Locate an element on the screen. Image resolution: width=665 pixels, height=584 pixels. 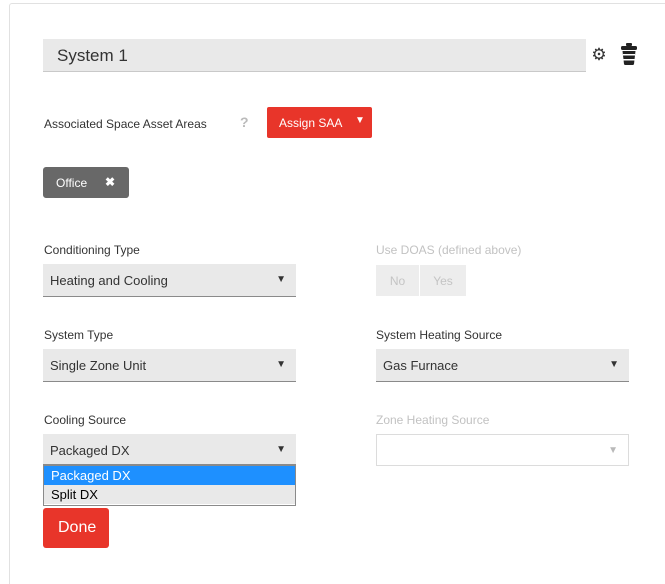
system-heating-source-value: Gas Furnace is located at coordinates (421, 365).